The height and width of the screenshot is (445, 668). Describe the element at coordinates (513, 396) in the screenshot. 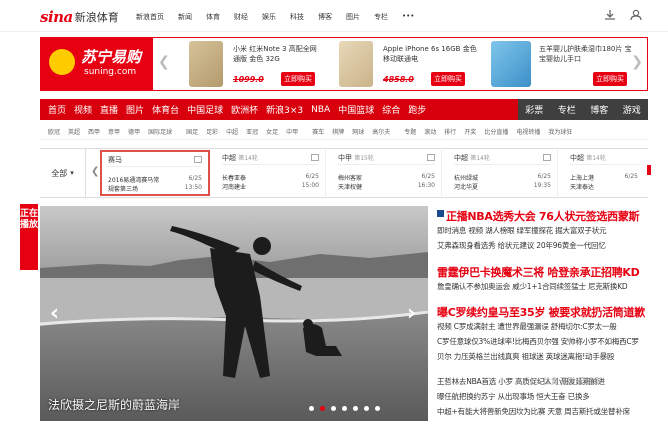

I see `news-link: 曝任航把换约苏宁 从出现事场 恒大王奋 已换多` at that location.